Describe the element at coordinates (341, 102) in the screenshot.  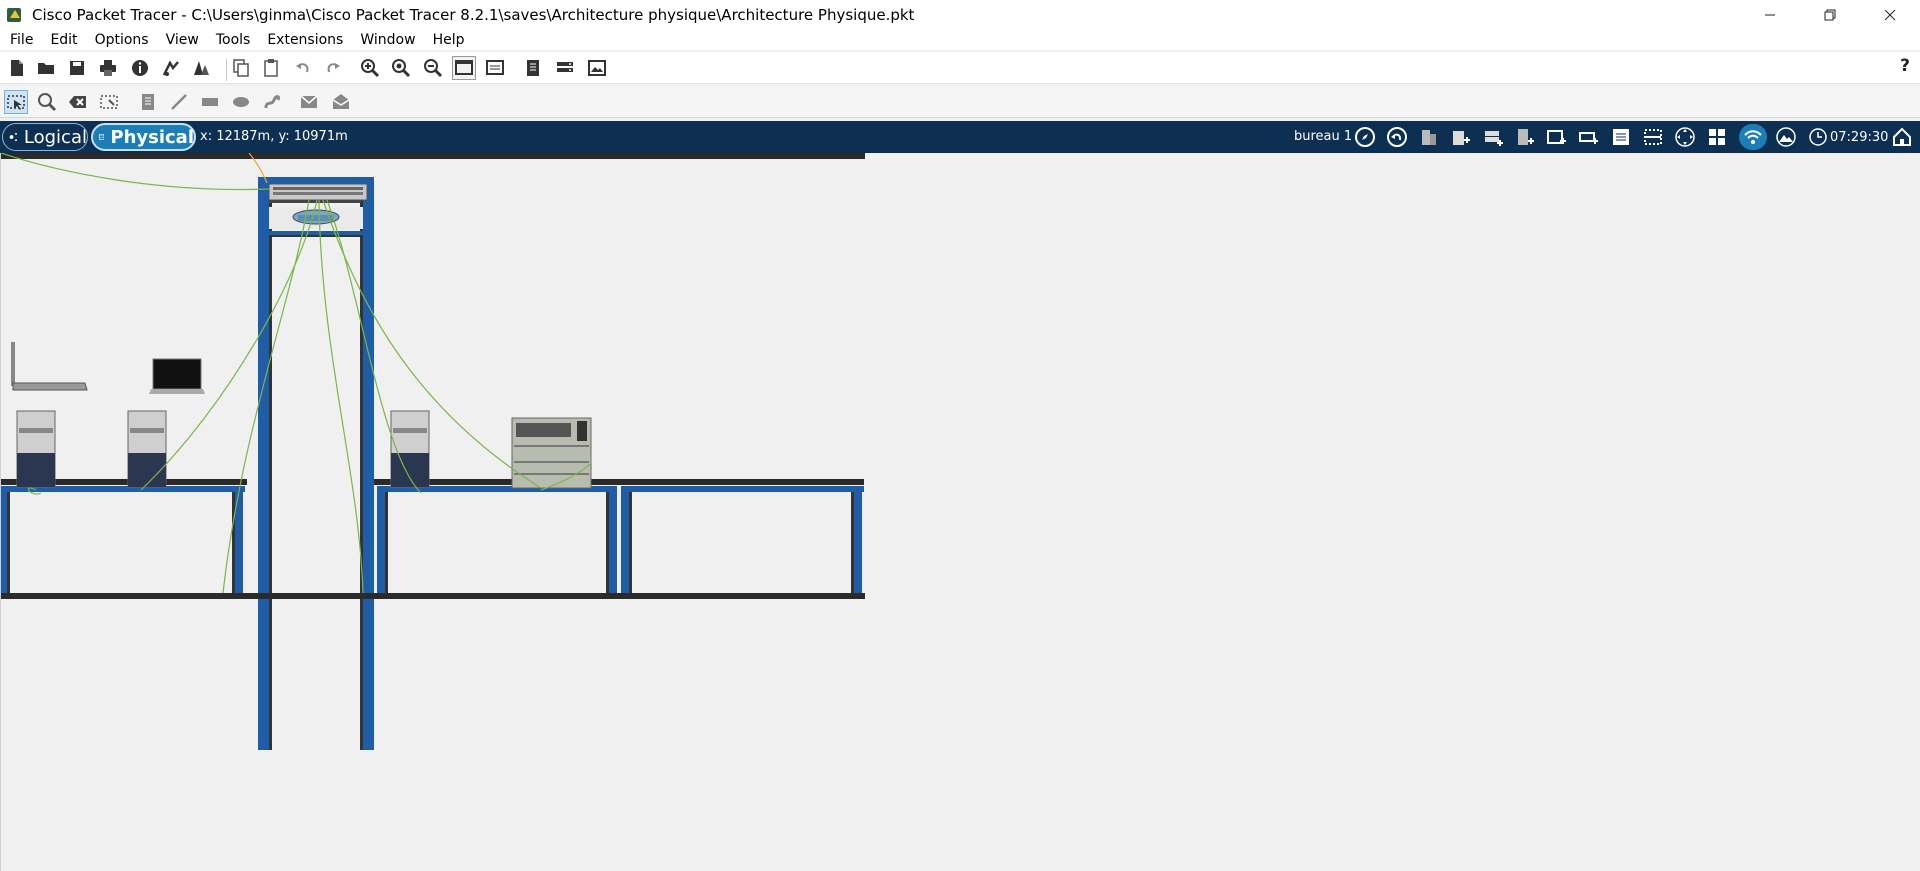
I see `add-complex-pdu-icon` at that location.